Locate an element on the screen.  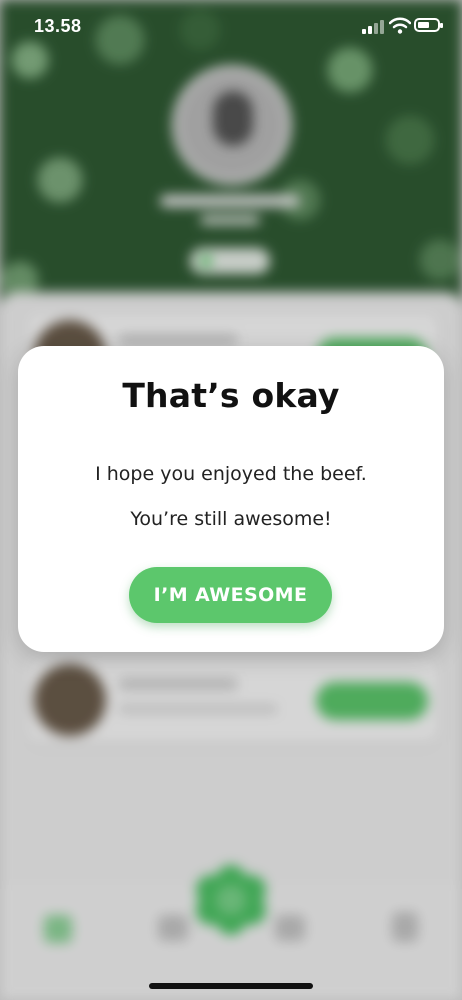
dialog-message: I hope you enjoyed the beef. is located at coordinates (231, 474).